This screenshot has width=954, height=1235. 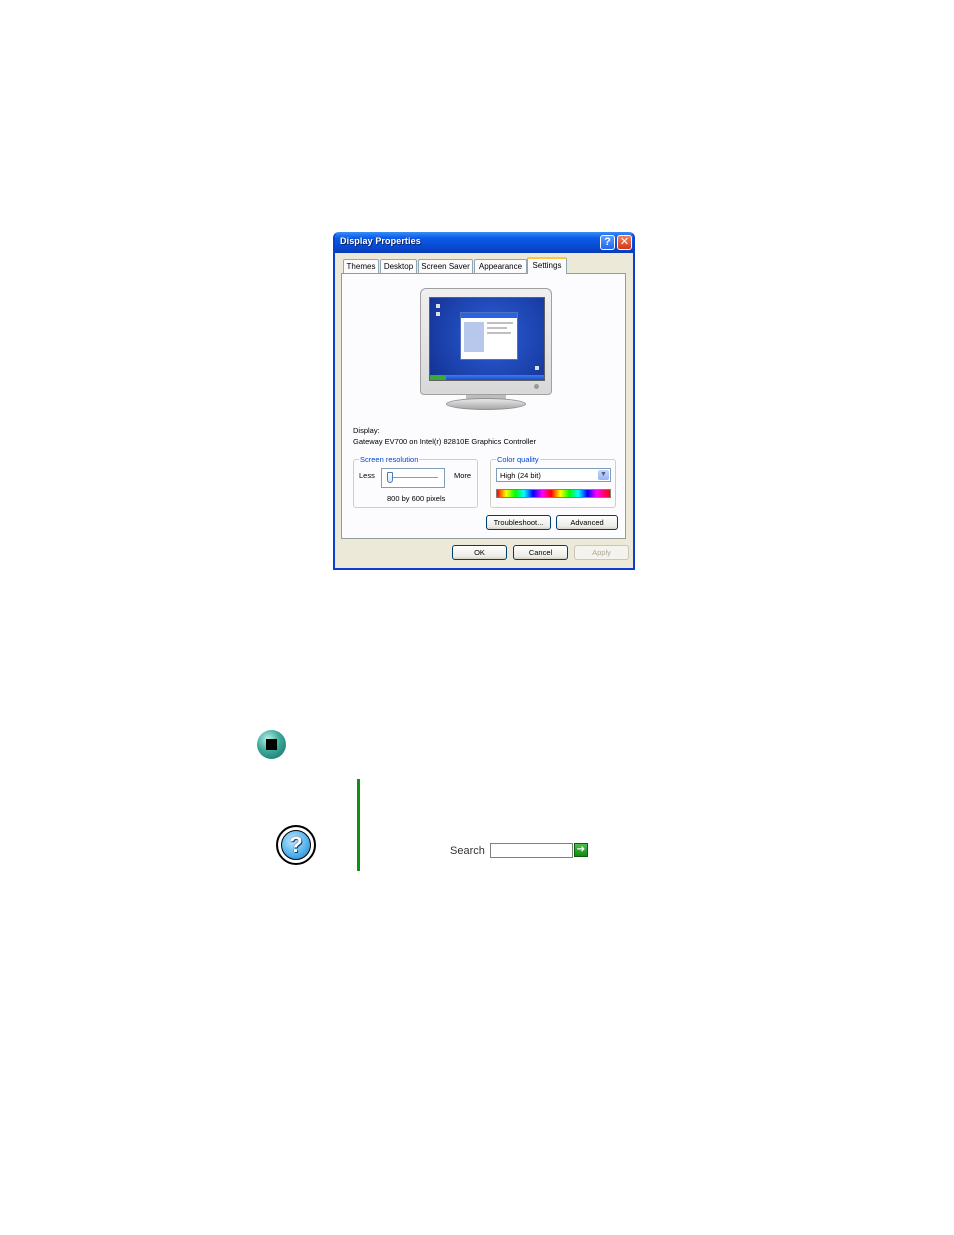 I want to click on tab-themes: Themes, so click(x=361, y=266).